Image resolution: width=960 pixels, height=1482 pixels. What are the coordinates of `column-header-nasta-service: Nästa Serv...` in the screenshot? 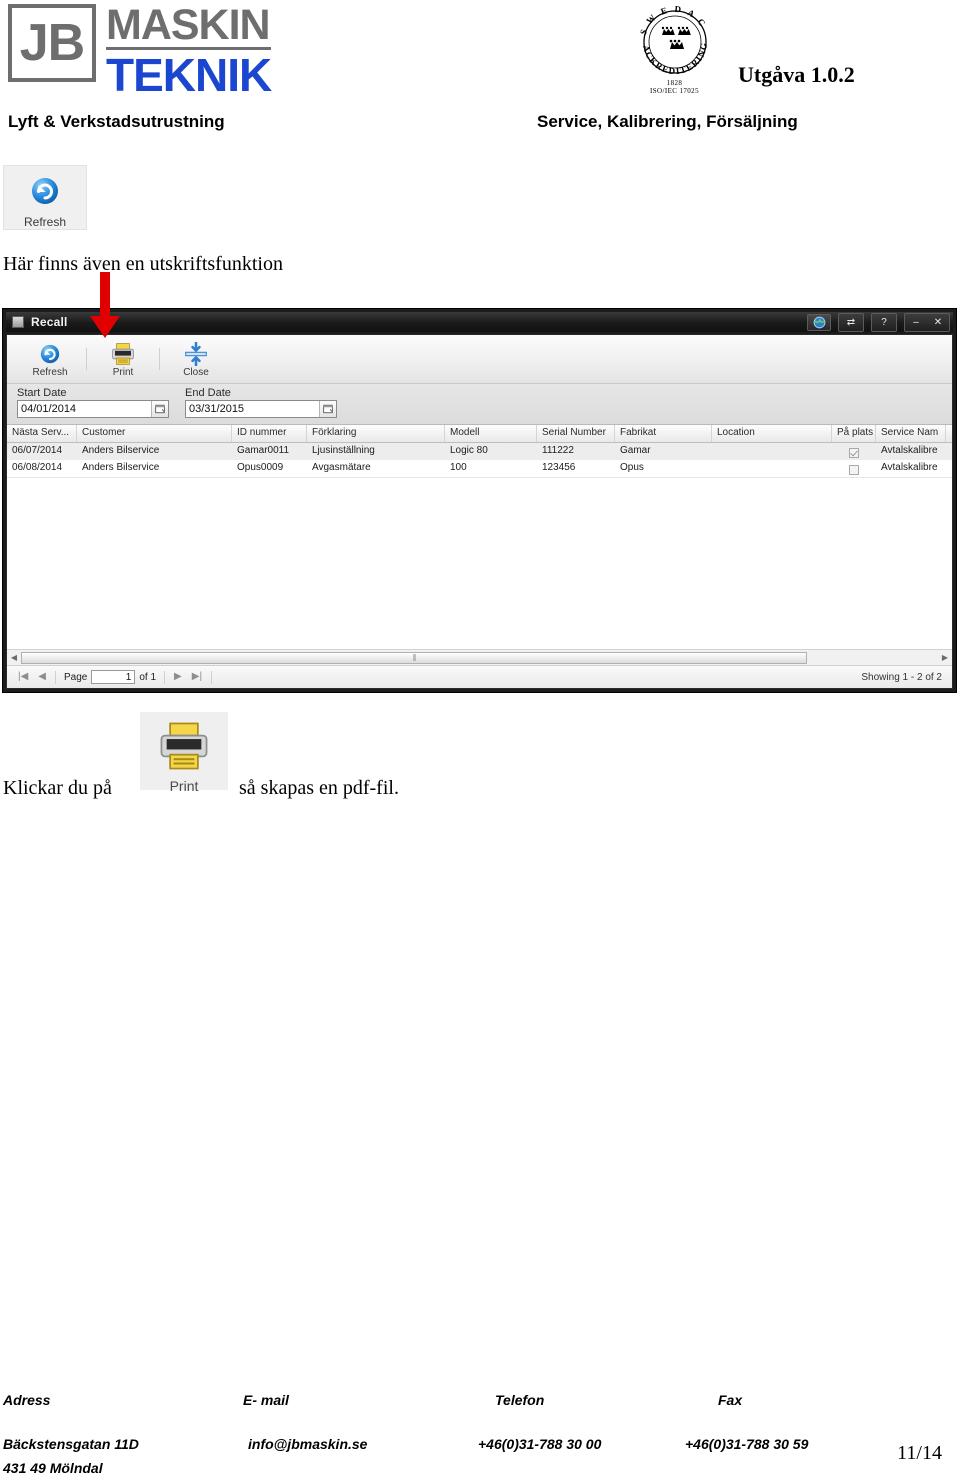 It's located at (42, 433).